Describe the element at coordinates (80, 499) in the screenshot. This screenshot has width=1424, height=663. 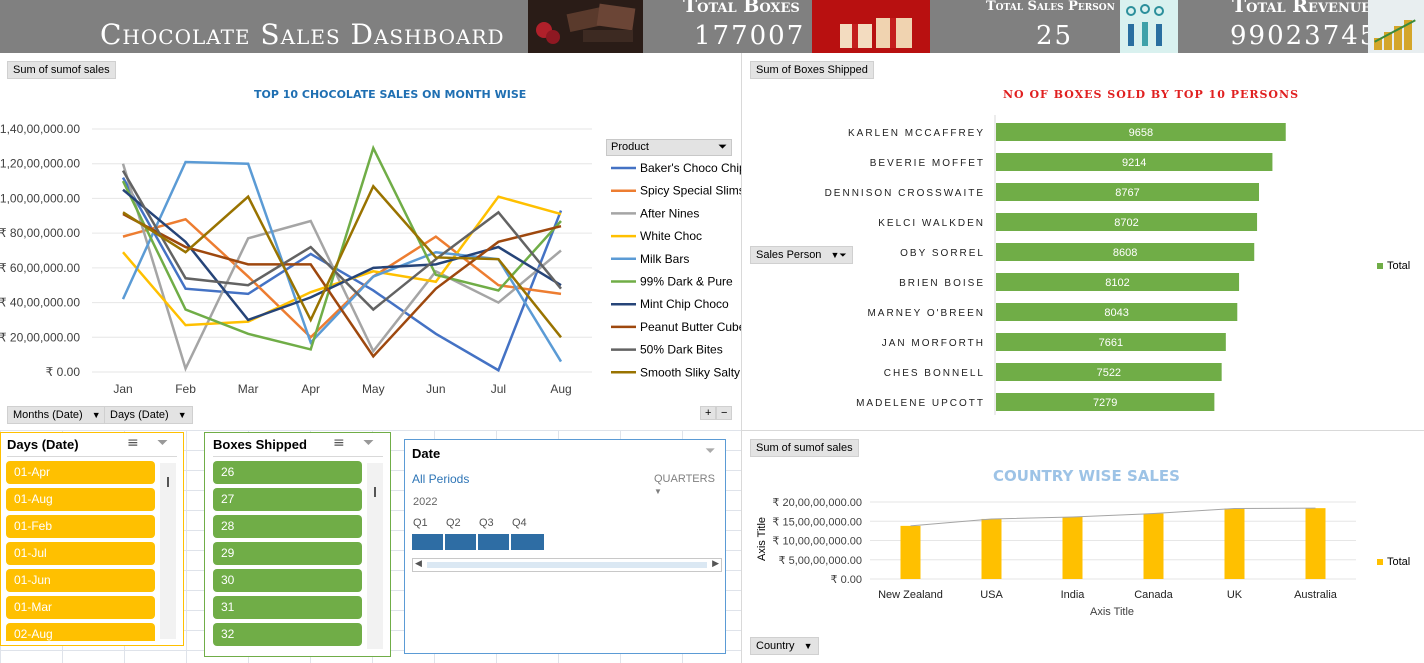
I see `days-slicer-item: 01-Aug` at that location.